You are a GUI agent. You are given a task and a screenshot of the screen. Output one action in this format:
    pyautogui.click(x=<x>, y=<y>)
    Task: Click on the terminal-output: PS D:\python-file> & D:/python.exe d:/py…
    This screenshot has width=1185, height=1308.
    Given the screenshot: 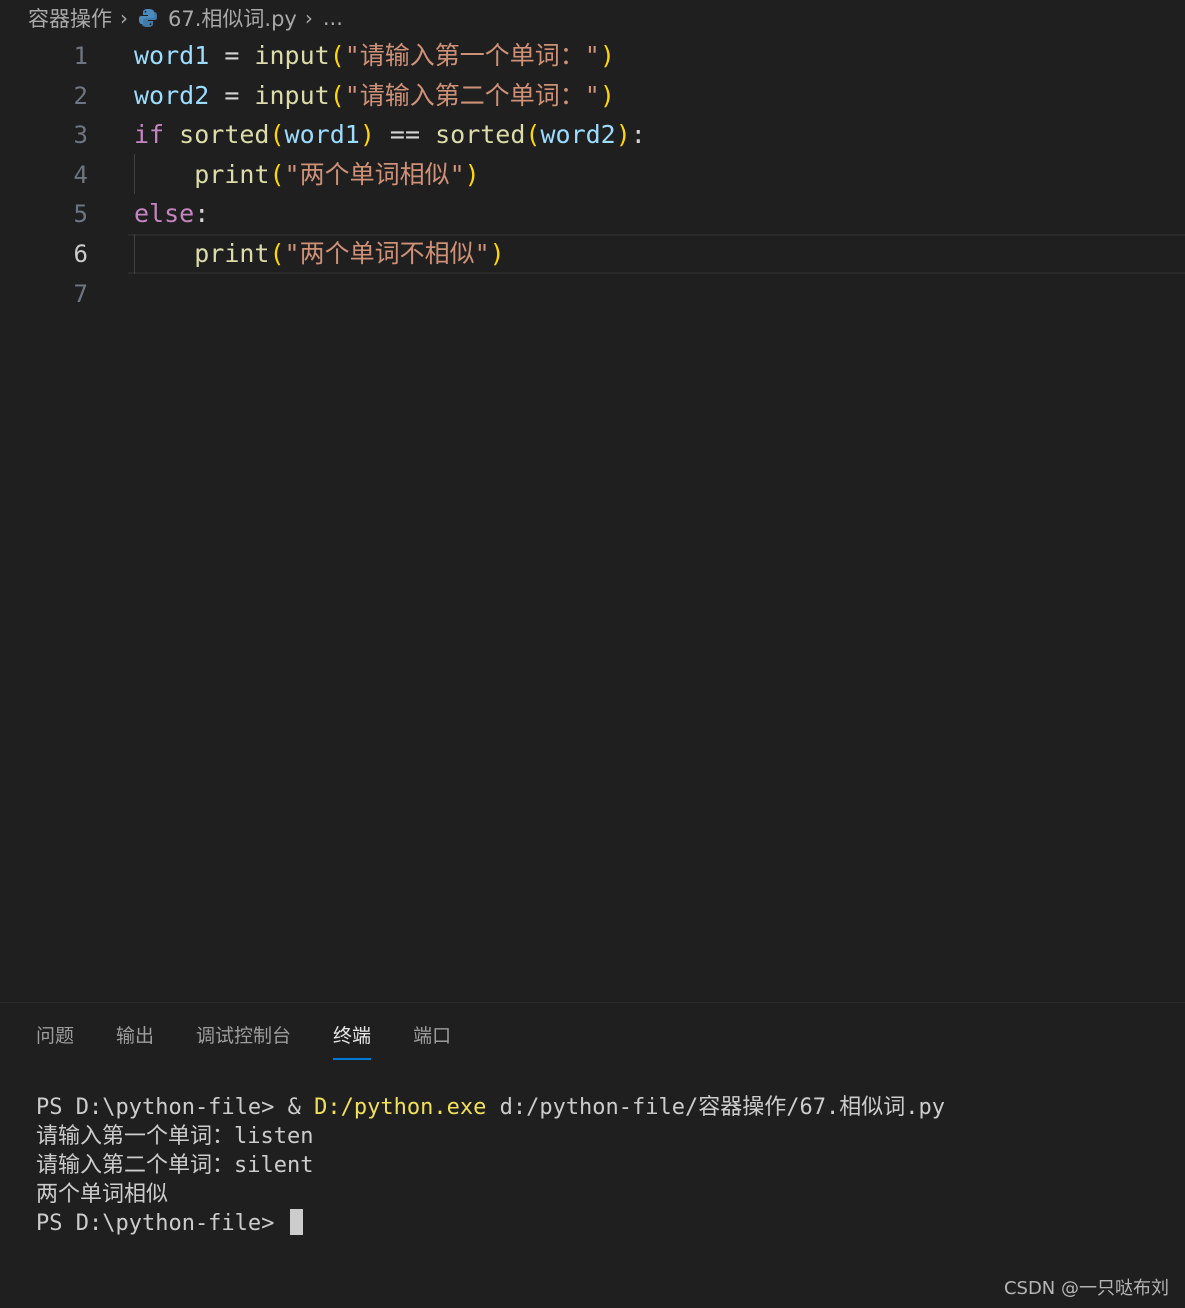 What is the action you would take?
    pyautogui.click(x=606, y=1165)
    